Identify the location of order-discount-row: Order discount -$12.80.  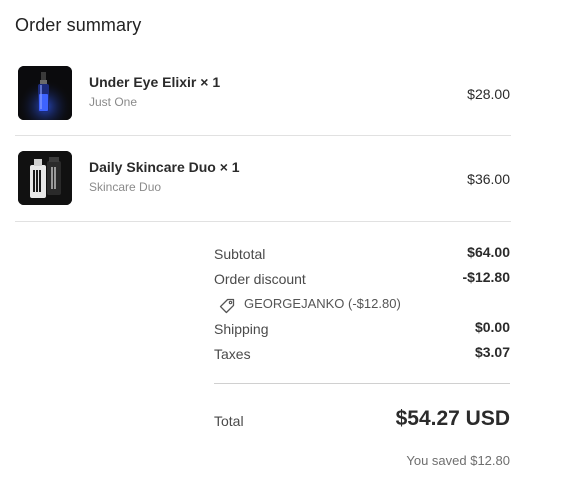
(362, 280).